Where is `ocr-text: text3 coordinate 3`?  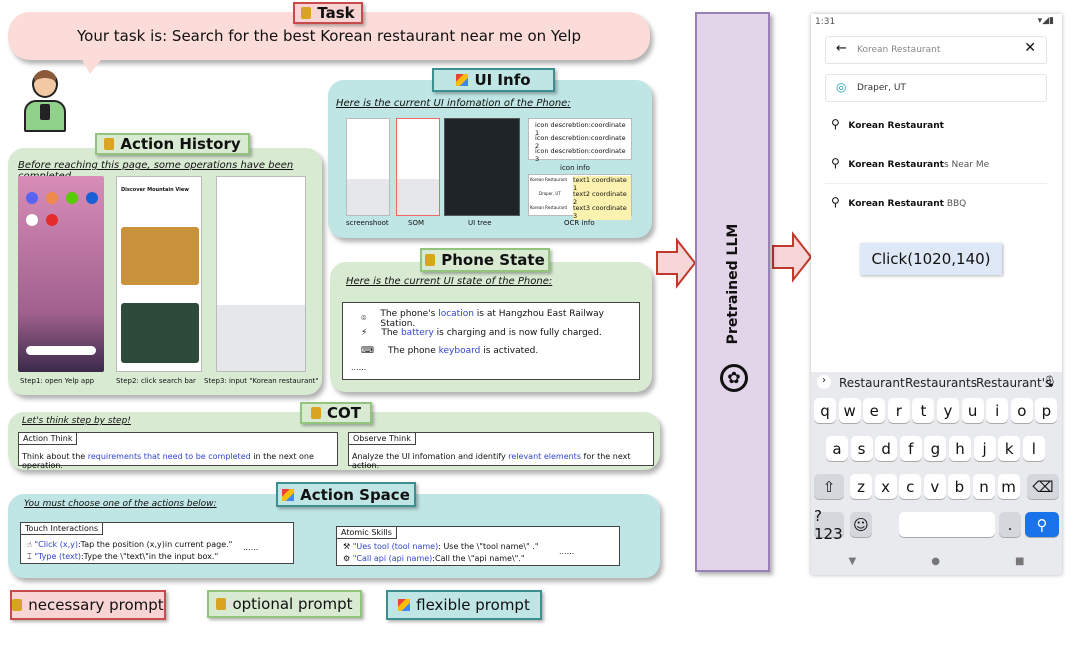 ocr-text: text3 coordinate 3 is located at coordinates (602, 212).